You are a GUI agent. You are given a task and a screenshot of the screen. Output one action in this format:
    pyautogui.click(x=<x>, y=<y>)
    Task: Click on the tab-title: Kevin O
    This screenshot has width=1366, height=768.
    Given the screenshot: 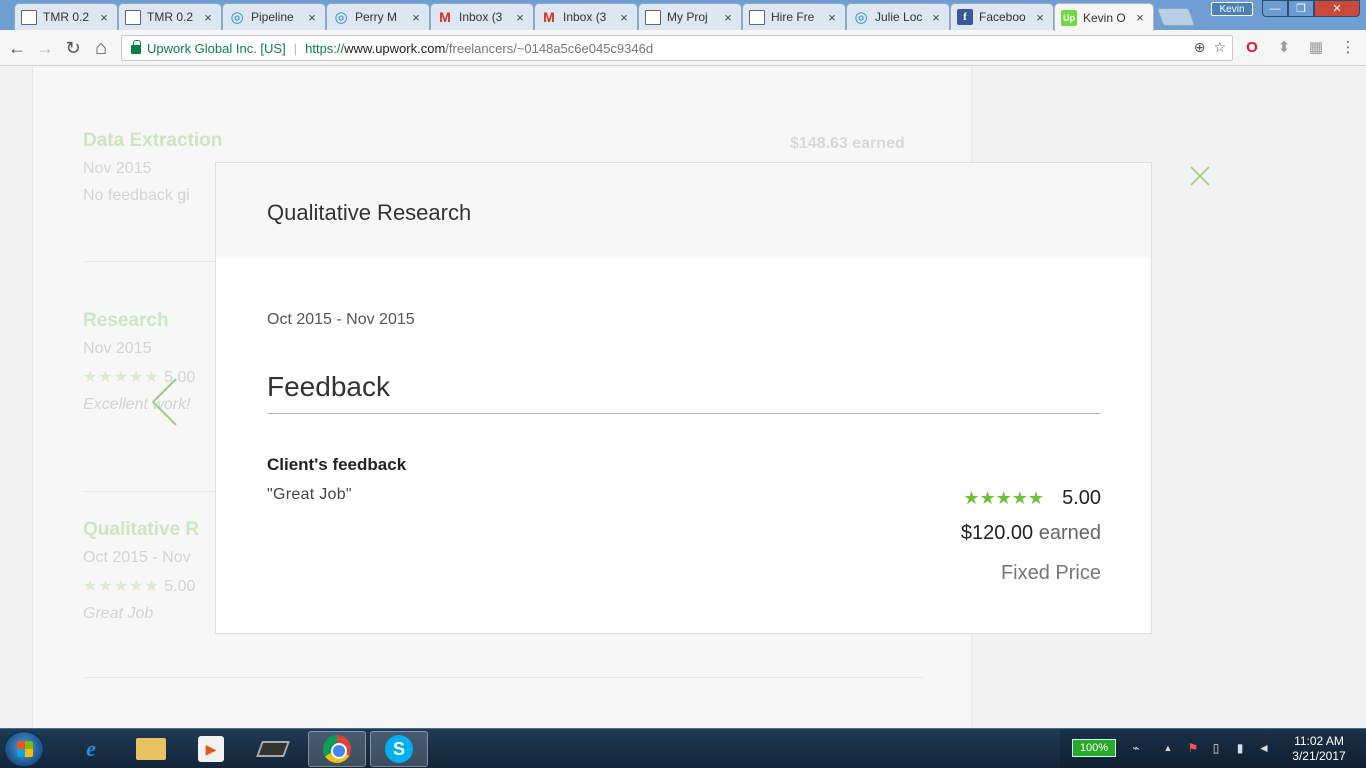 What is the action you would take?
    pyautogui.click(x=1104, y=17)
    